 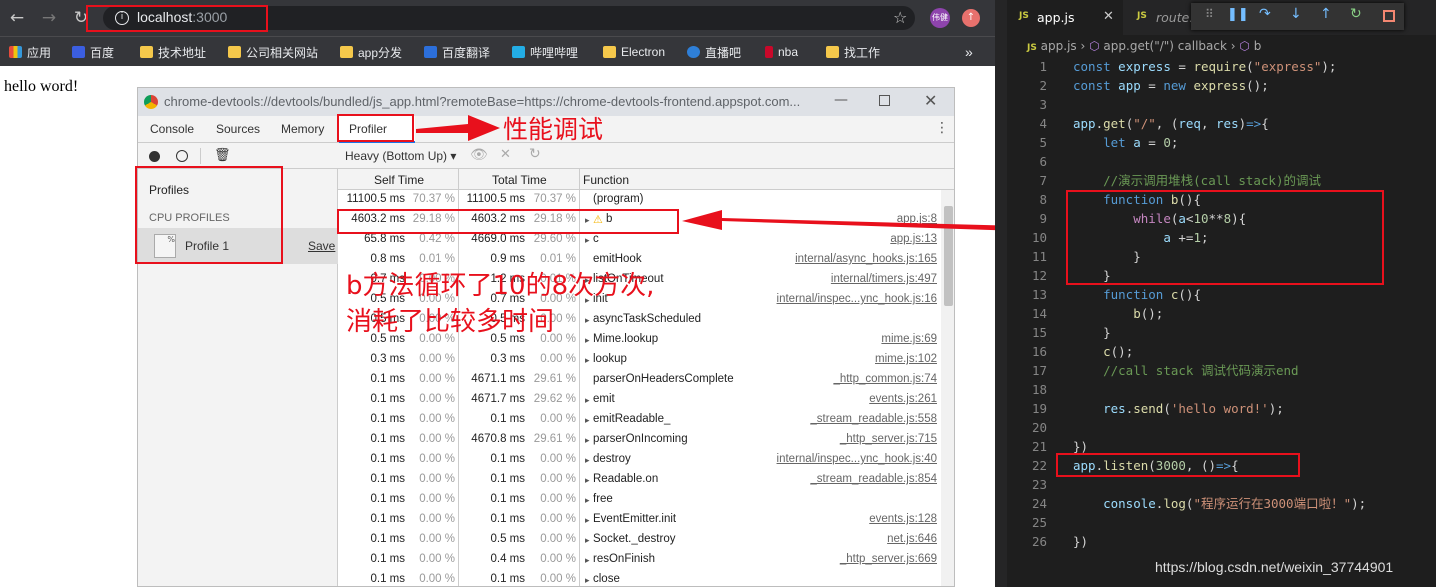 I want to click on breadcrumb-file: app.js, so click(x=1059, y=46).